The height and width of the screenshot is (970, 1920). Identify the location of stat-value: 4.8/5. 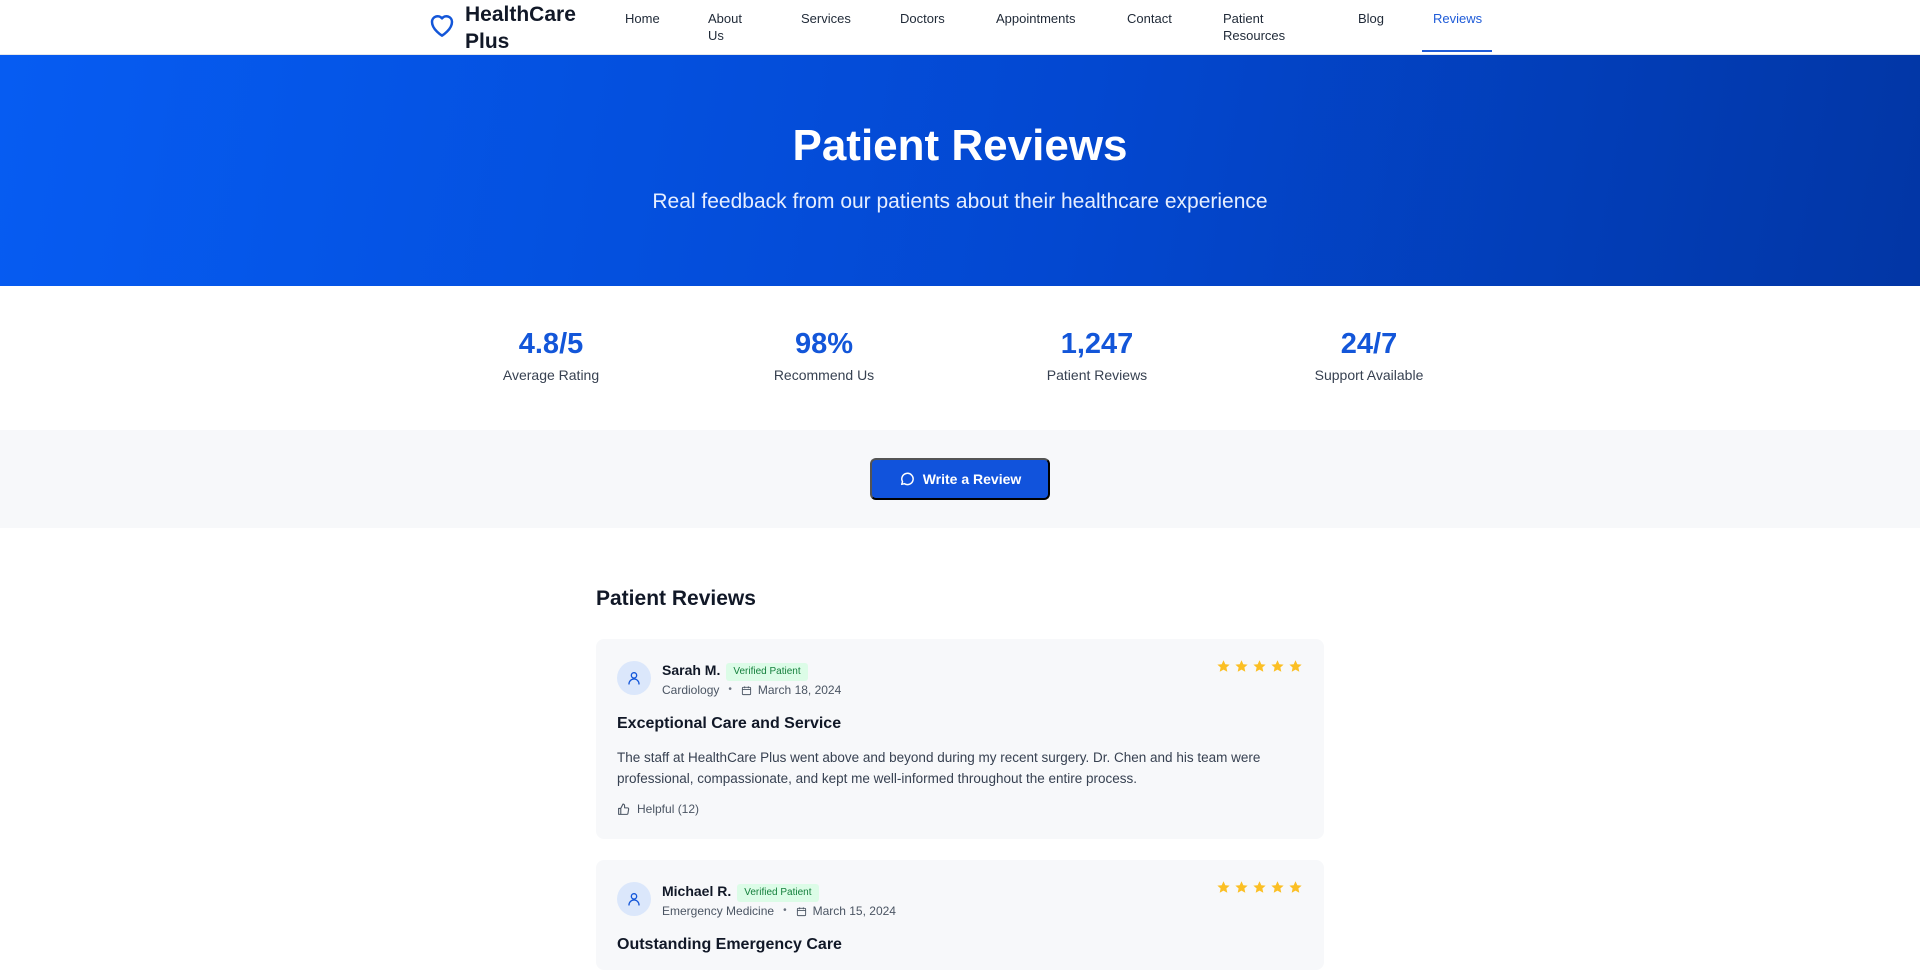
(551, 344).